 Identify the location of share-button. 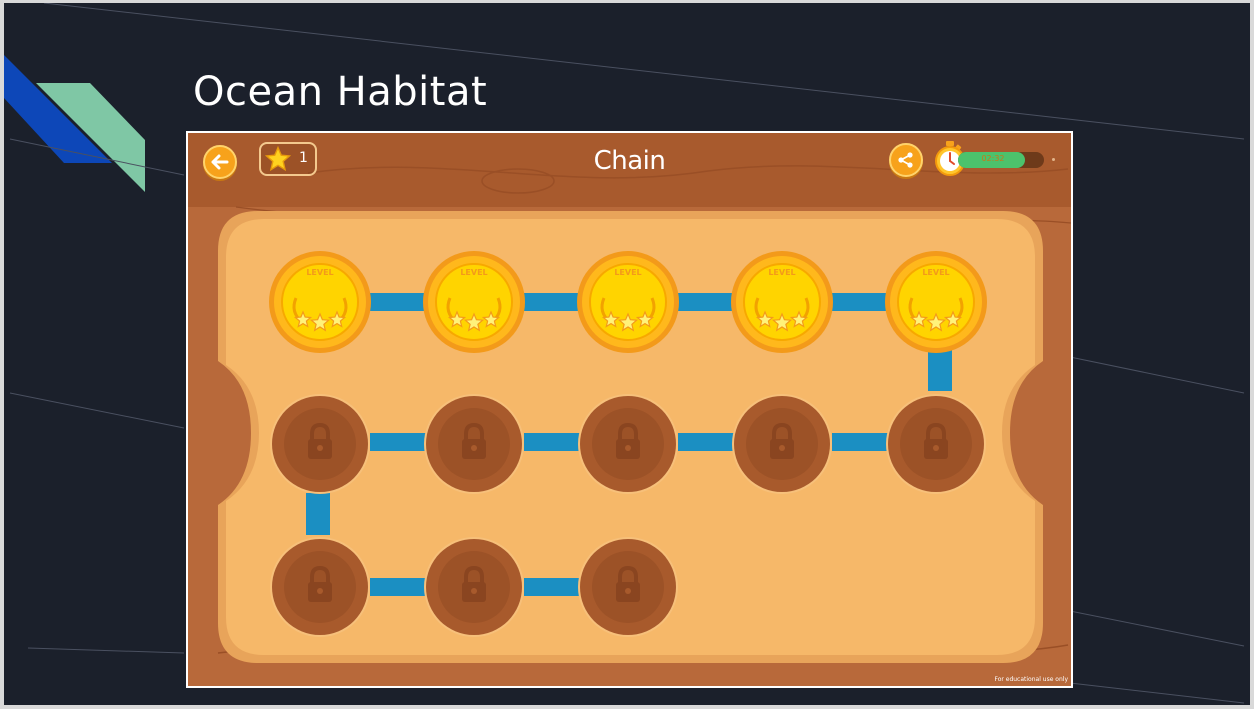
(906, 160).